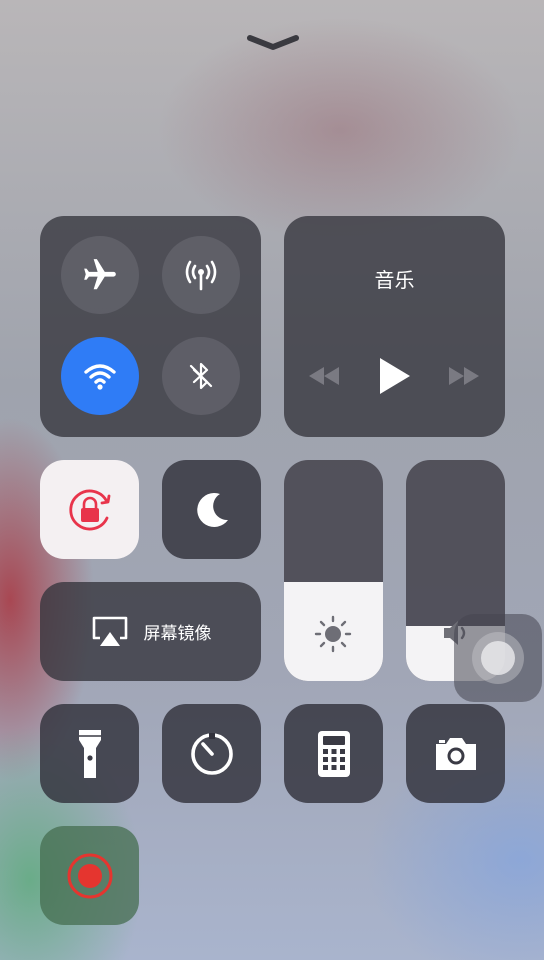 The image size is (544, 960). What do you see at coordinates (109, 631) in the screenshot?
I see `airplay-icon` at bounding box center [109, 631].